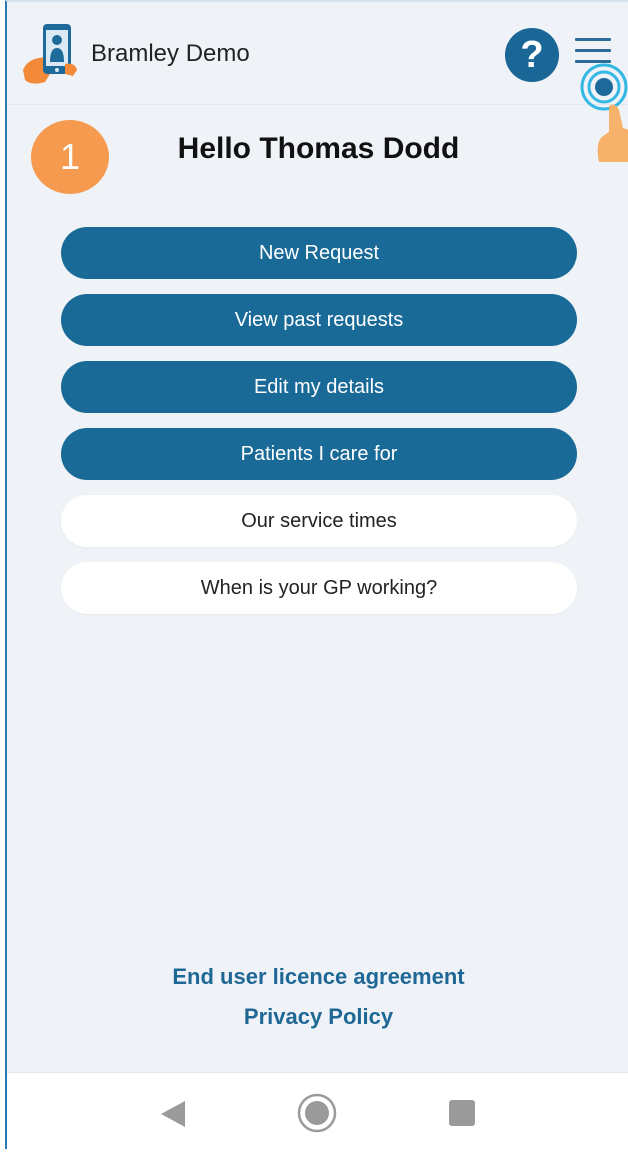  What do you see at coordinates (317, 82) in the screenshot?
I see `app-header: Bramley Demo ?` at bounding box center [317, 82].